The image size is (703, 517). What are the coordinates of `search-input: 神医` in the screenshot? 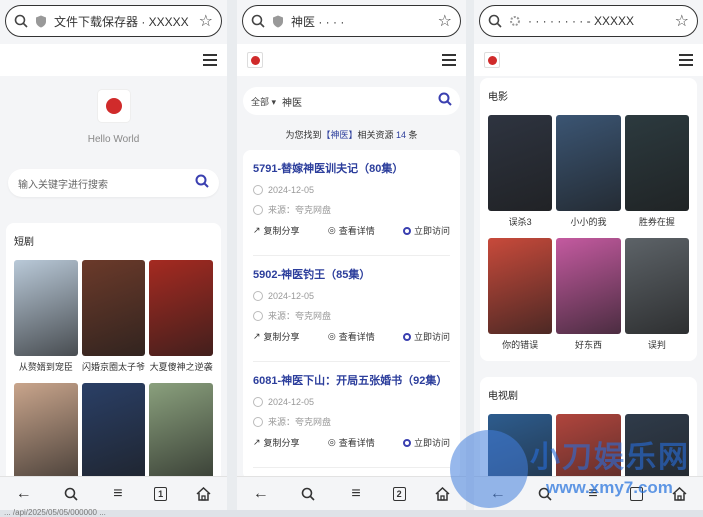 It's located at (357, 101).